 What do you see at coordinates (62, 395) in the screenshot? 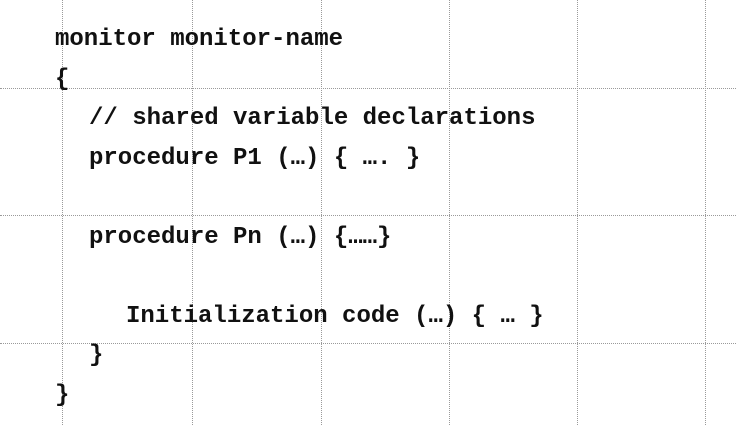
I see `close-brace-line: }` at bounding box center [62, 395].